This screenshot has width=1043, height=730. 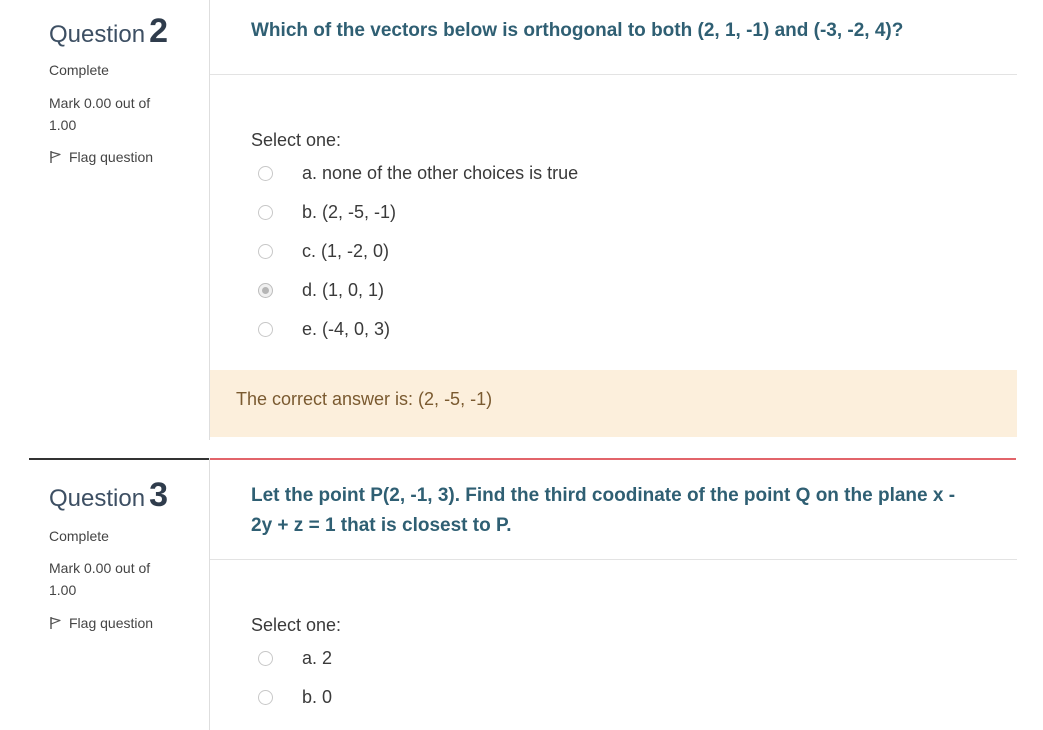 What do you see at coordinates (265, 290) in the screenshot?
I see `radio-button-selected` at bounding box center [265, 290].